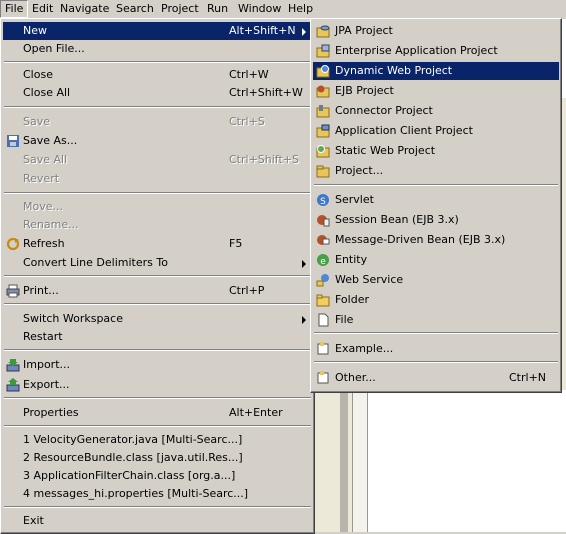  What do you see at coordinates (436, 111) in the screenshot?
I see `new-item-connector-project: Connector Project` at bounding box center [436, 111].